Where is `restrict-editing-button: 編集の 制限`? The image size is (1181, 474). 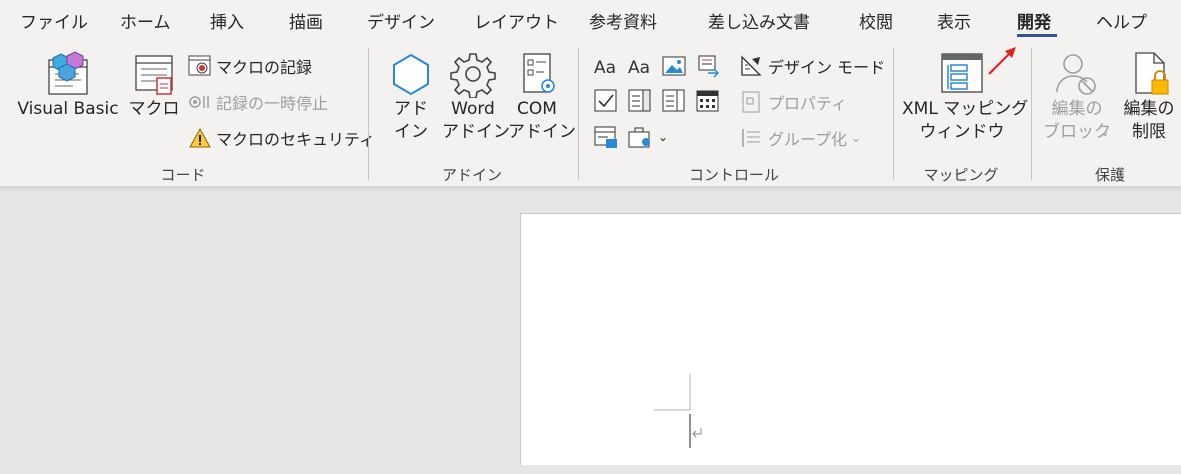 restrict-editing-button: 編集の 制限 is located at coordinates (1149, 97).